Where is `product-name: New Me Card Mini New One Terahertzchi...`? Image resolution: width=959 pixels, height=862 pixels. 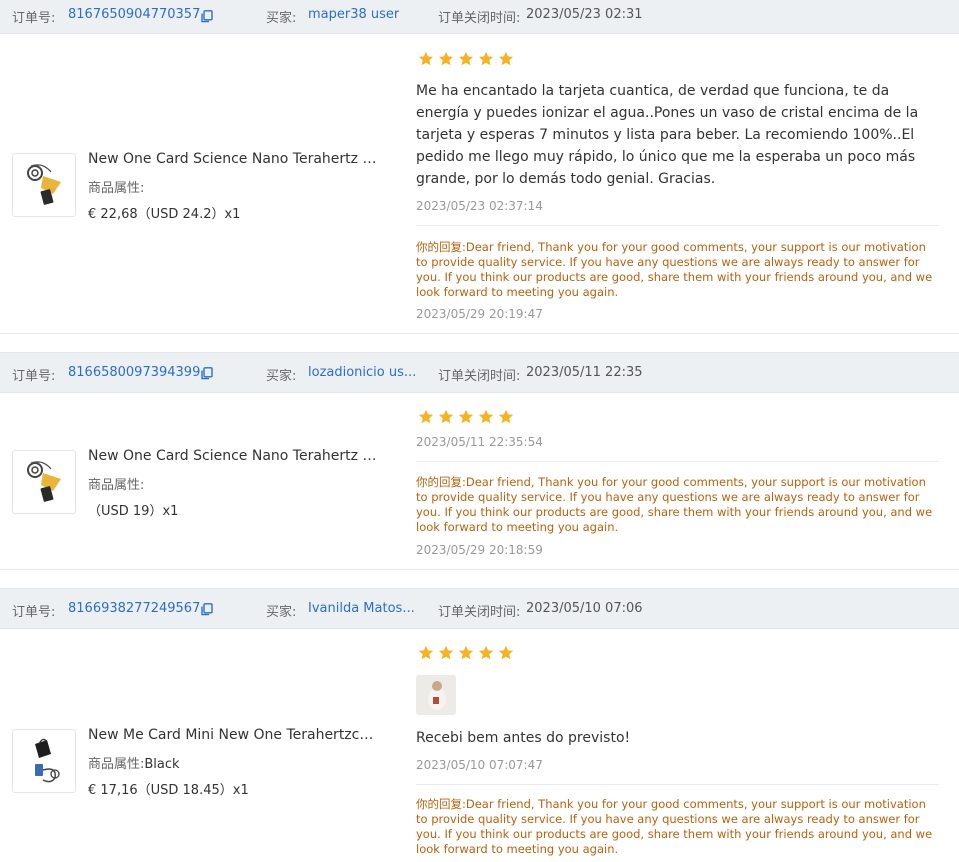
product-name: New Me Card Mini New One Terahertzchi... is located at coordinates (234, 735).